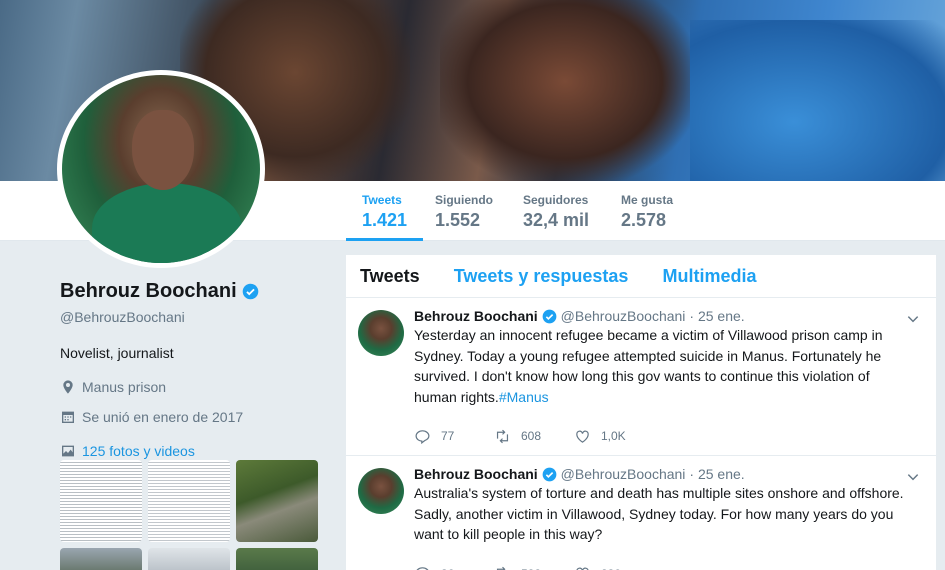 This screenshot has height=570, width=945. What do you see at coordinates (68, 387) in the screenshot?
I see `location-pin-icon` at bounding box center [68, 387].